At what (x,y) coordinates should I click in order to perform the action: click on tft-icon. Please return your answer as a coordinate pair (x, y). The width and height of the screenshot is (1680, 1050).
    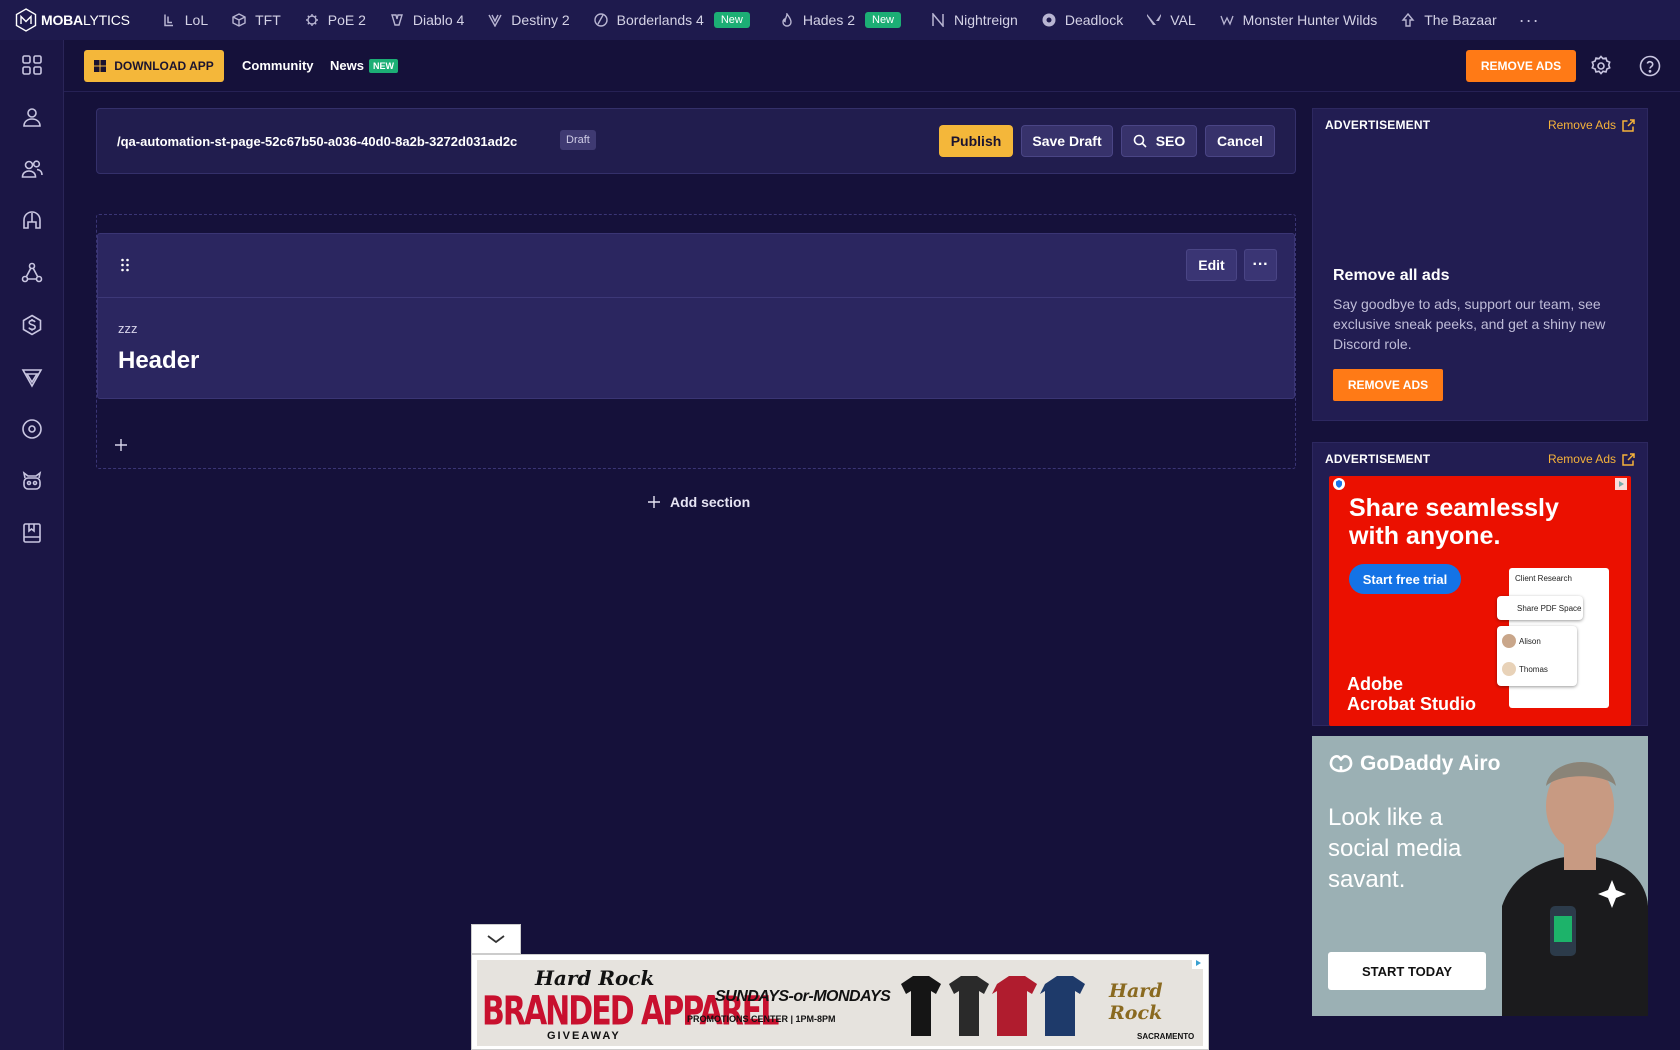
    Looking at the image, I should click on (239, 20).